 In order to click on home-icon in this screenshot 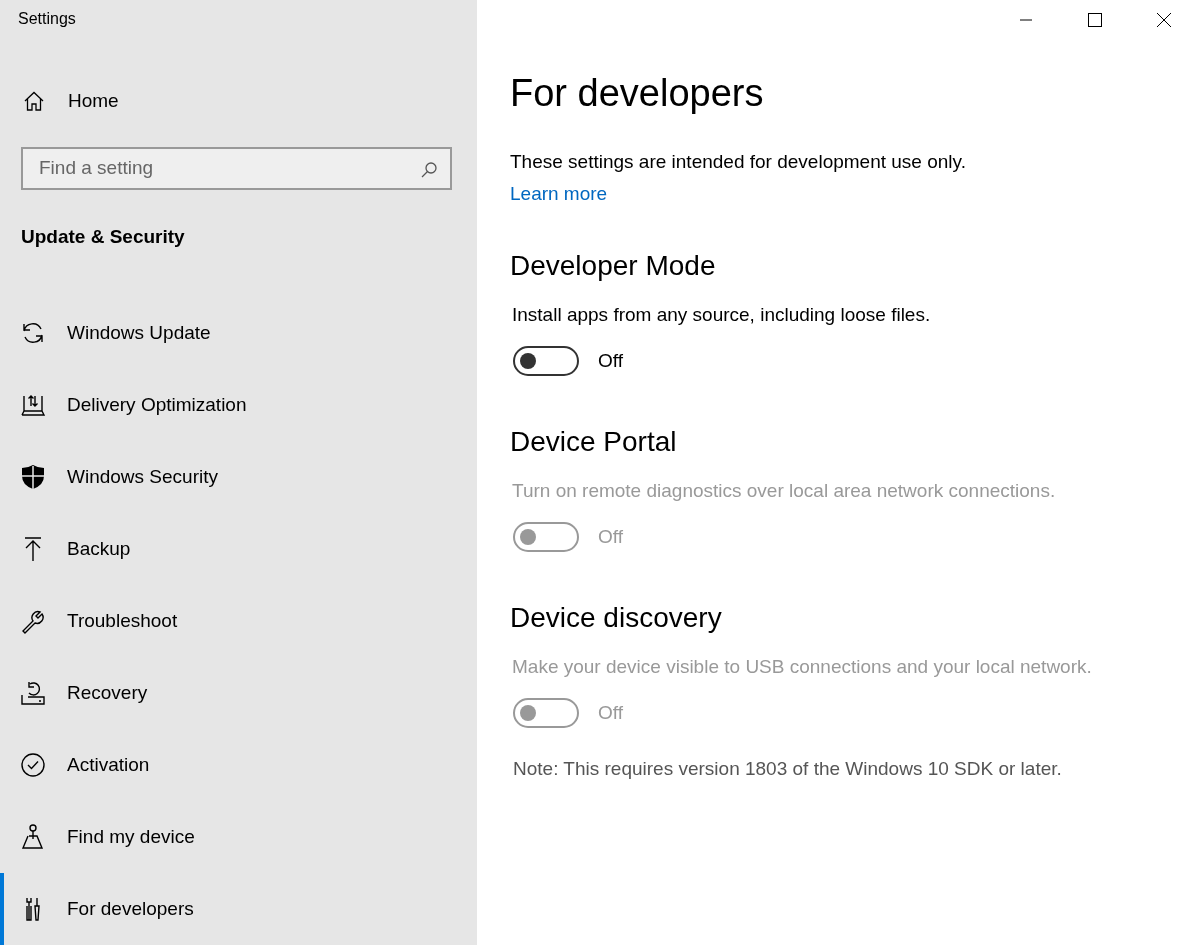, I will do `click(34, 100)`.